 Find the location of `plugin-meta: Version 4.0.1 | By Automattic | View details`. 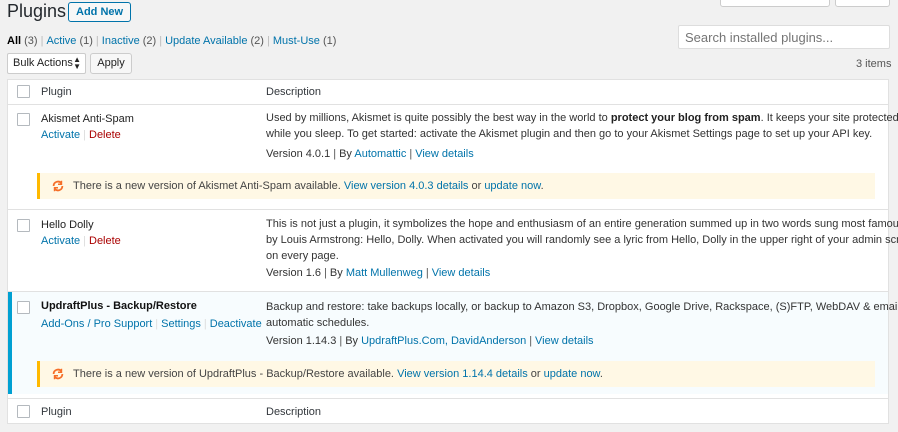

plugin-meta: Version 4.0.1 | By Automattic | View details is located at coordinates (370, 154).